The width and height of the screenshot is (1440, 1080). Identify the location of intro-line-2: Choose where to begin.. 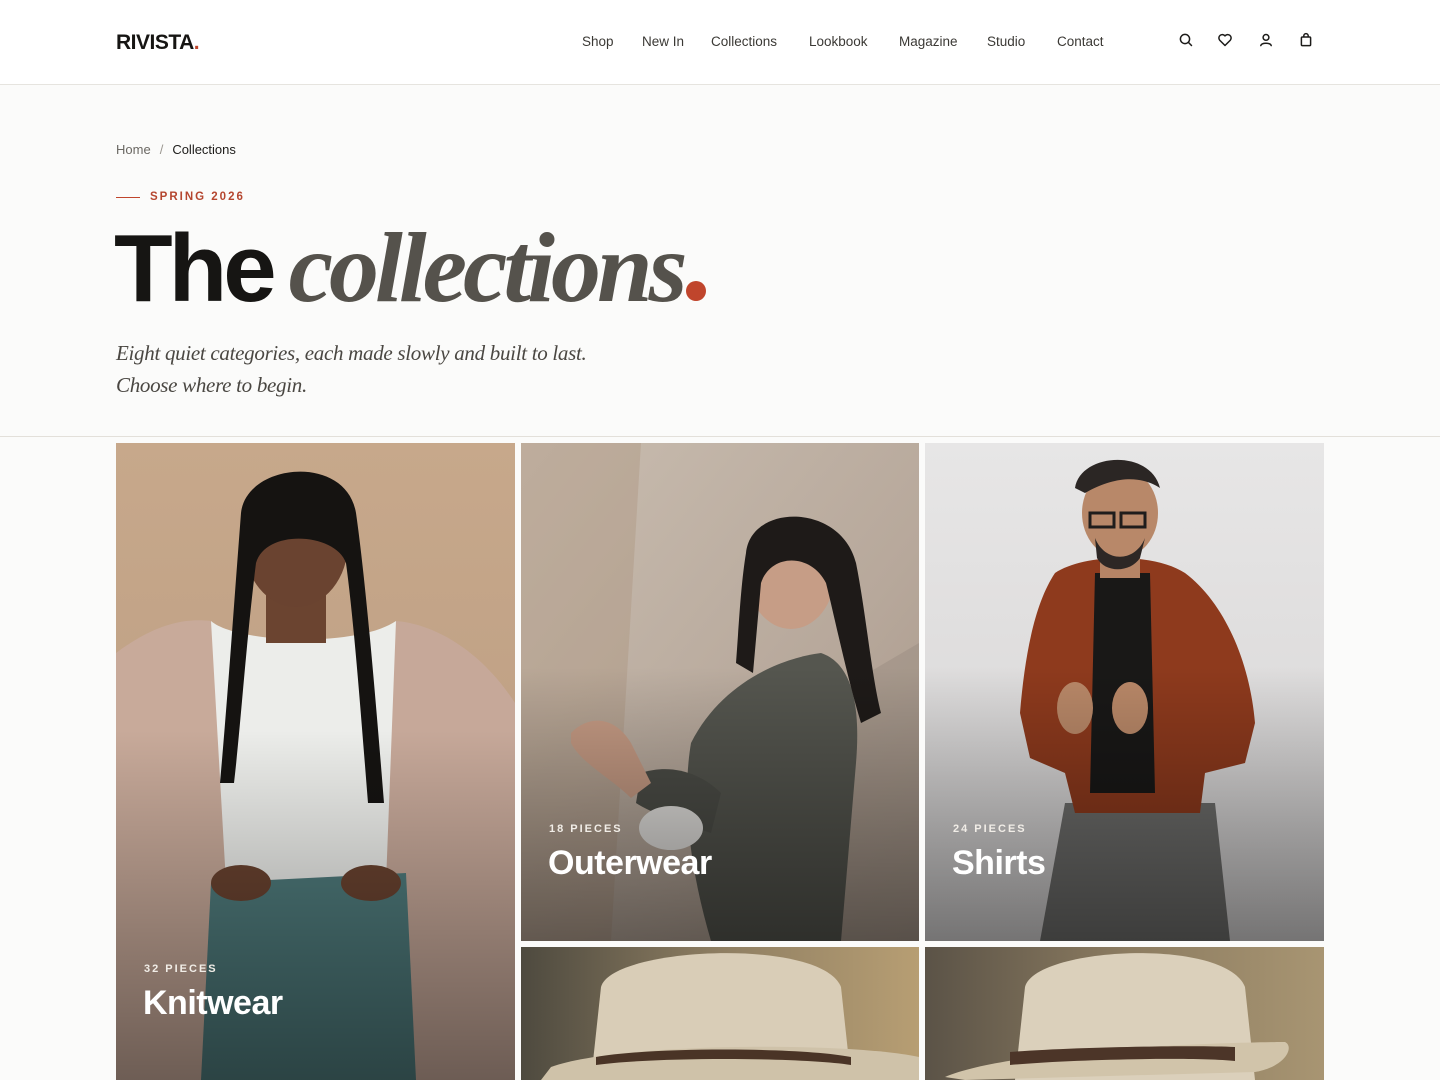
(211, 385).